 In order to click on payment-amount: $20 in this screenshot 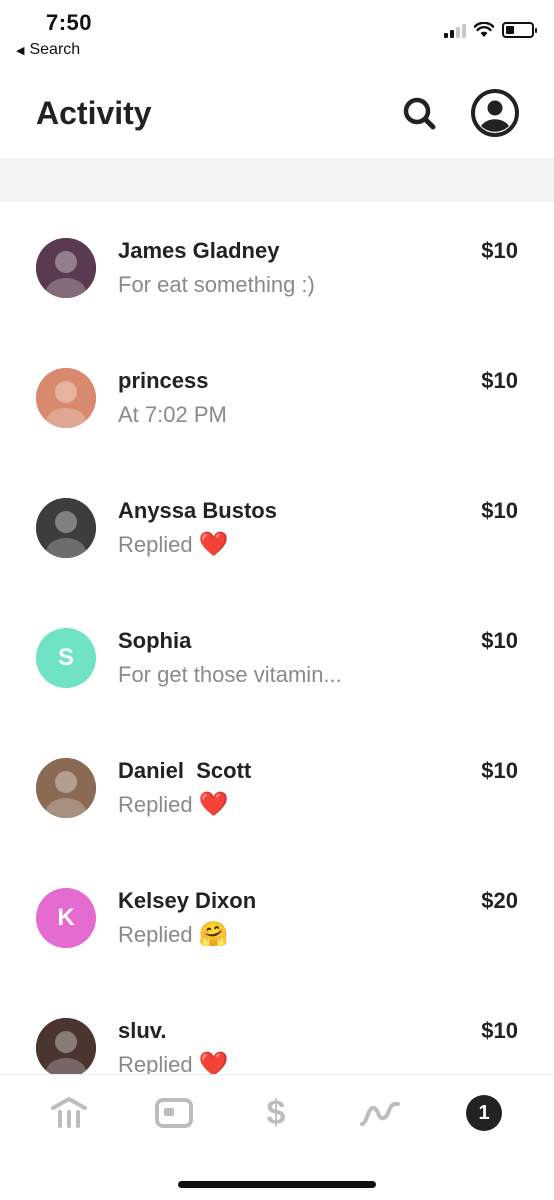, I will do `click(499, 900)`.